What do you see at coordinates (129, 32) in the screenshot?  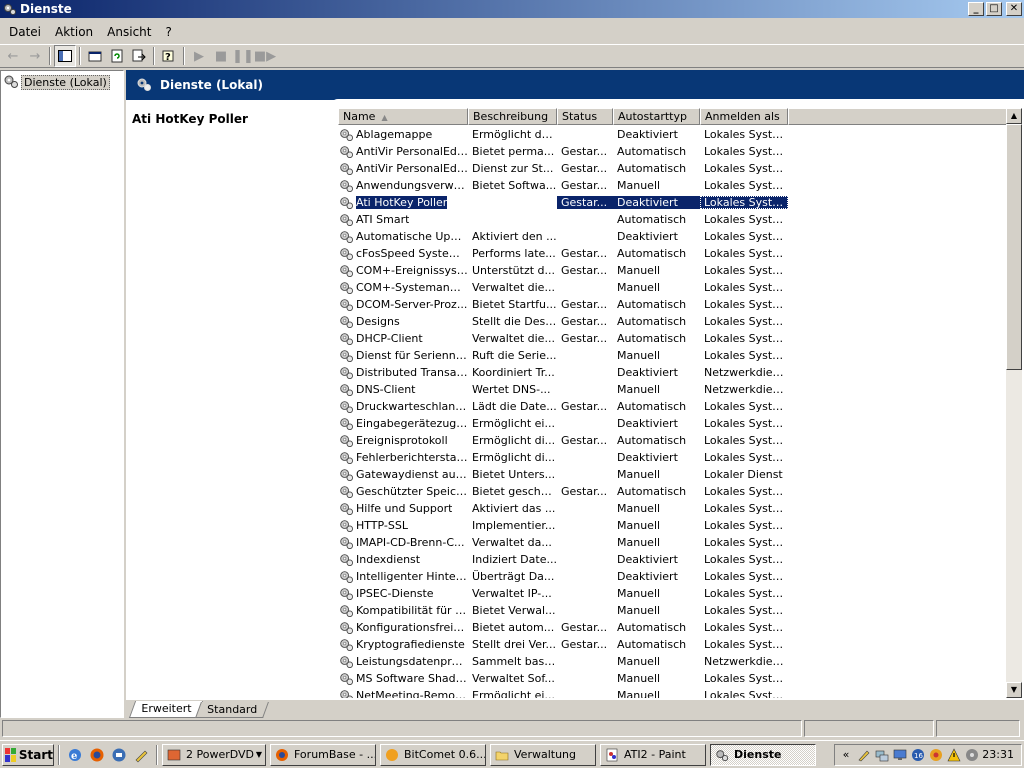 I see `menu-ansicht: Ansicht` at bounding box center [129, 32].